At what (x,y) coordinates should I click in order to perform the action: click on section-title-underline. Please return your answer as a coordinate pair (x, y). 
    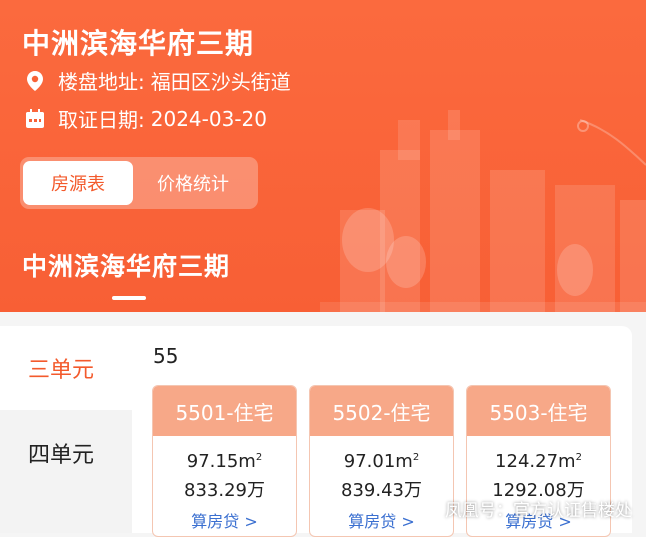
    Looking at the image, I should click on (129, 298).